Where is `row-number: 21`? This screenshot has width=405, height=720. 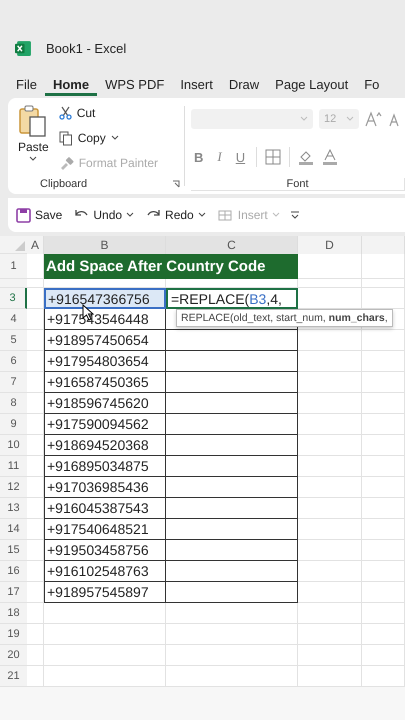 row-number: 21 is located at coordinates (13, 676).